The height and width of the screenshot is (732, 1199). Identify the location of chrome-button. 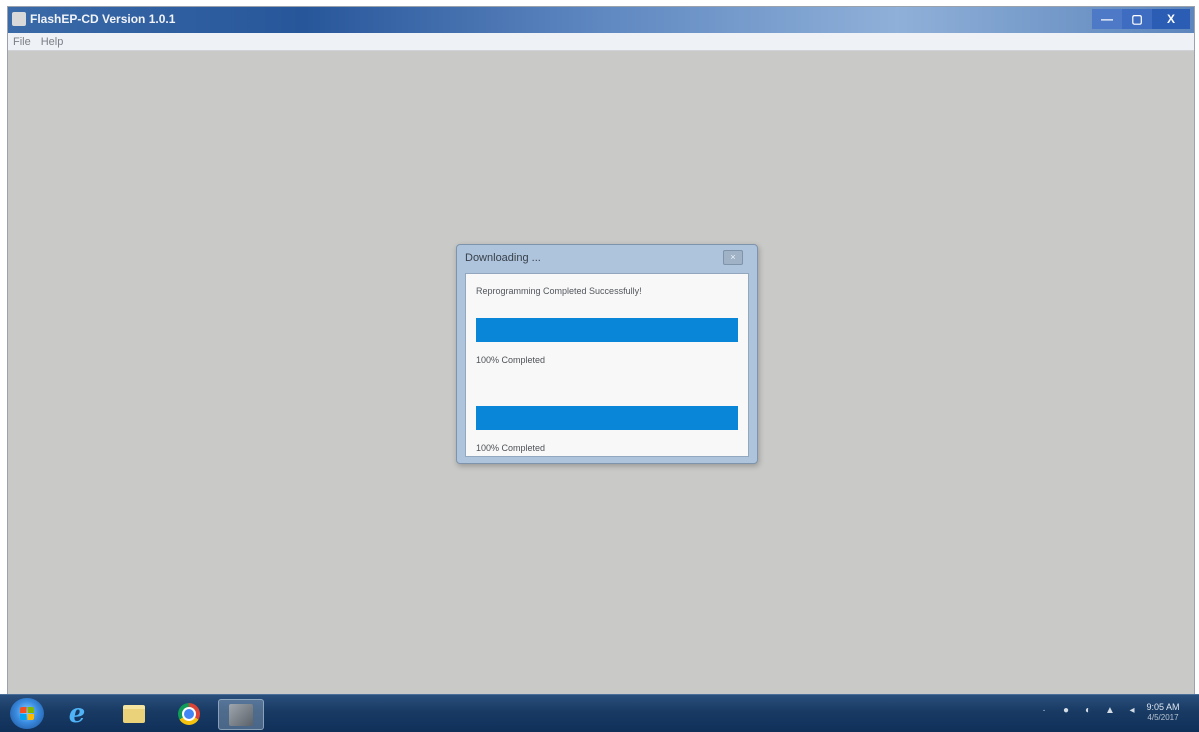
(189, 713).